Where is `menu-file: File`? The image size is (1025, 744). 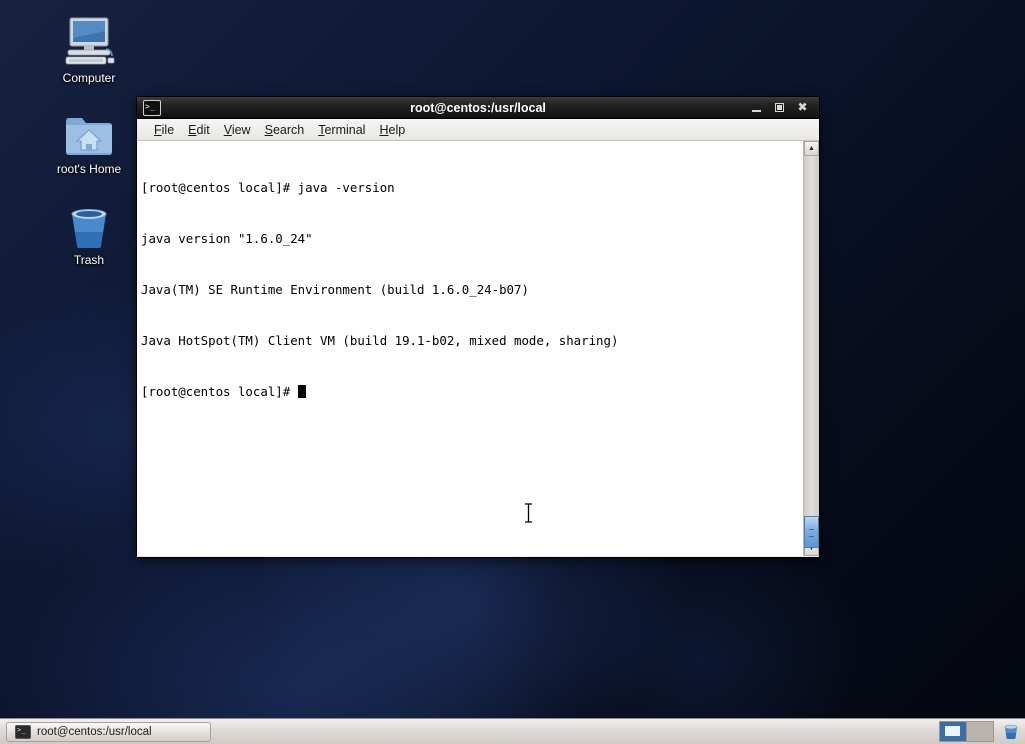
menu-file: File is located at coordinates (164, 130).